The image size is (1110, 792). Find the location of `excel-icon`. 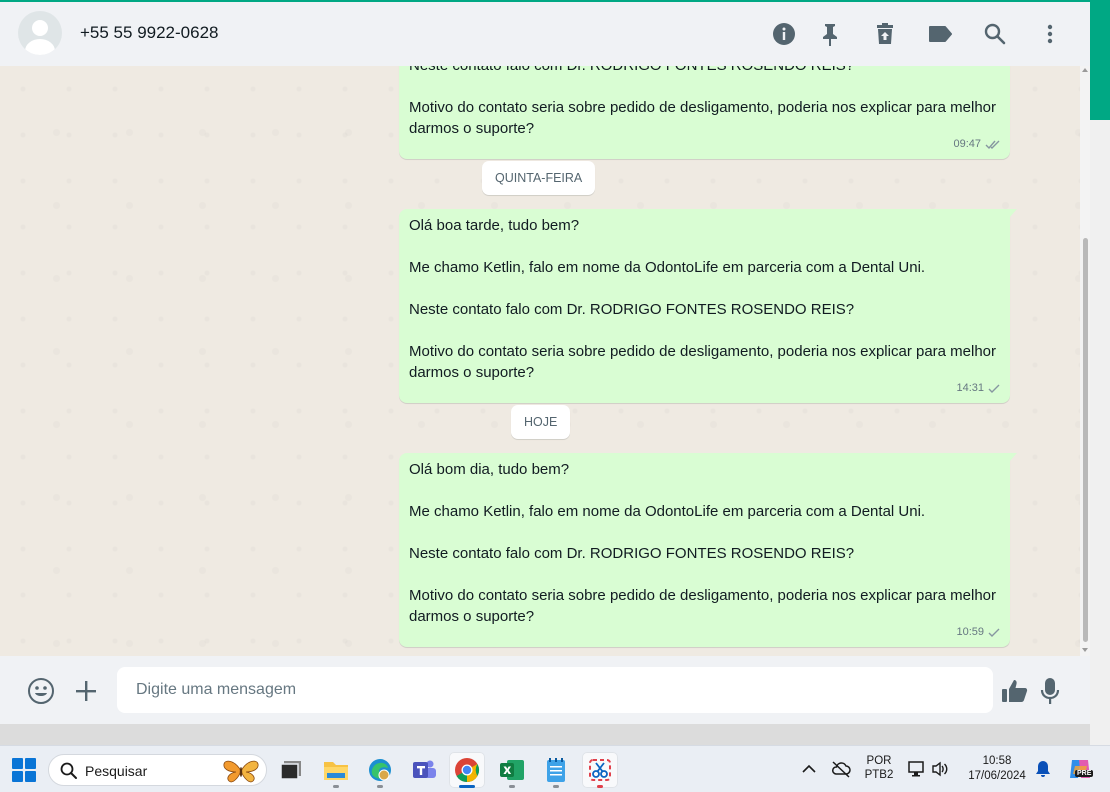

excel-icon is located at coordinates (512, 770).